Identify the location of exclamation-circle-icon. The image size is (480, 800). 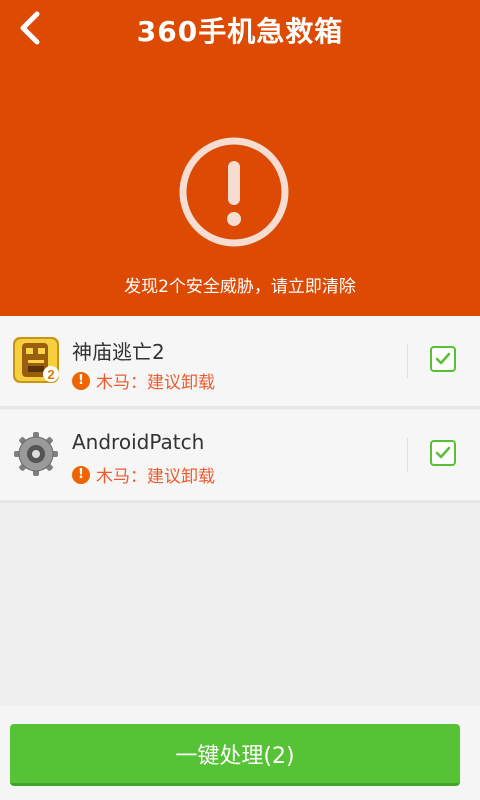
(234, 192).